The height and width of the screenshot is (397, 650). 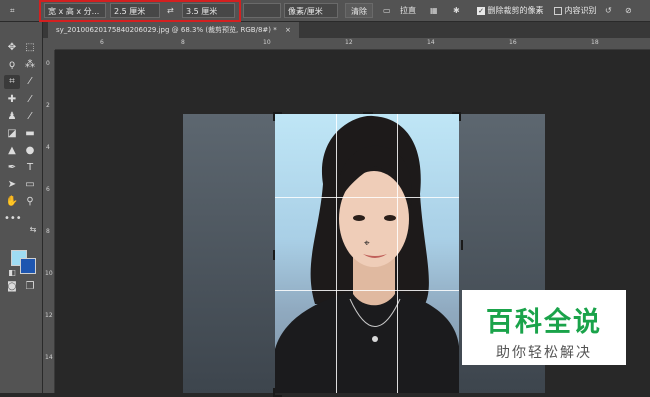 What do you see at coordinates (311, 10) in the screenshot?
I see `unit-select: 像素/厘米` at bounding box center [311, 10].